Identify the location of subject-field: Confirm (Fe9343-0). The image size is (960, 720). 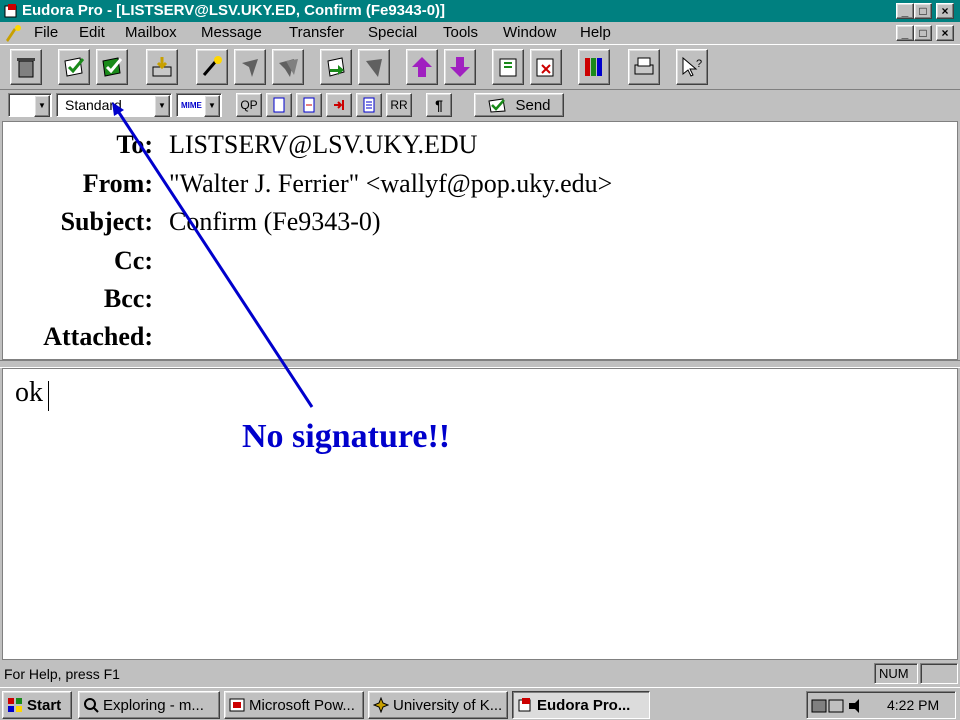
(275, 222).